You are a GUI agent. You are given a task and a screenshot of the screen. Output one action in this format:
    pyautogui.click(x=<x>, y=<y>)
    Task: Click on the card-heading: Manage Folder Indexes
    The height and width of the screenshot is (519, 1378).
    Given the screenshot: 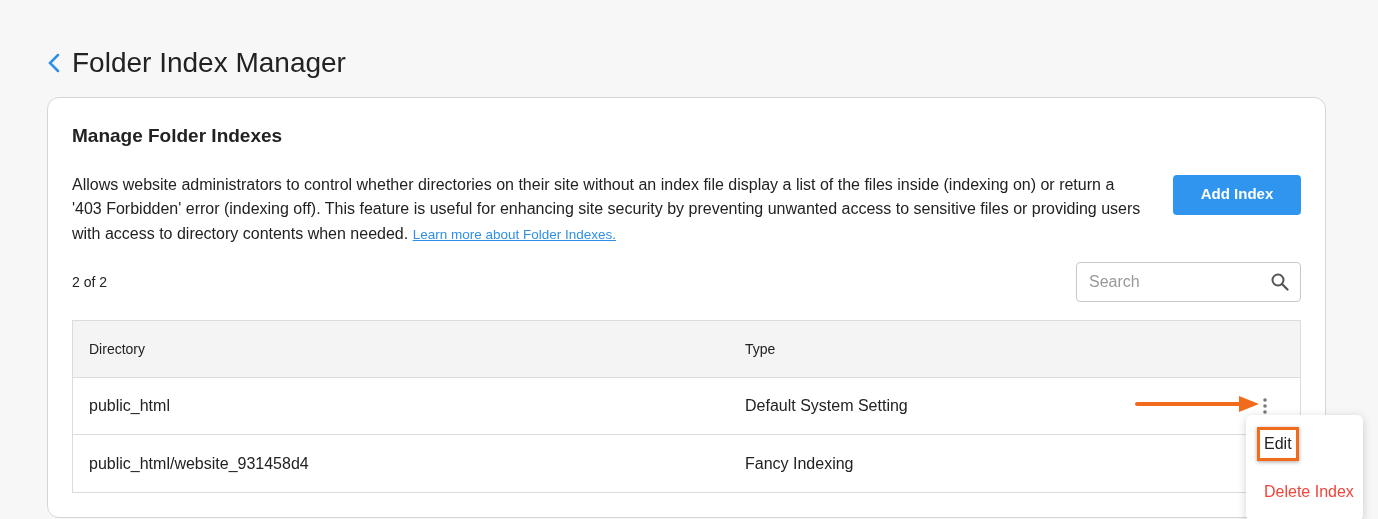 What is the action you would take?
    pyautogui.click(x=178, y=136)
    